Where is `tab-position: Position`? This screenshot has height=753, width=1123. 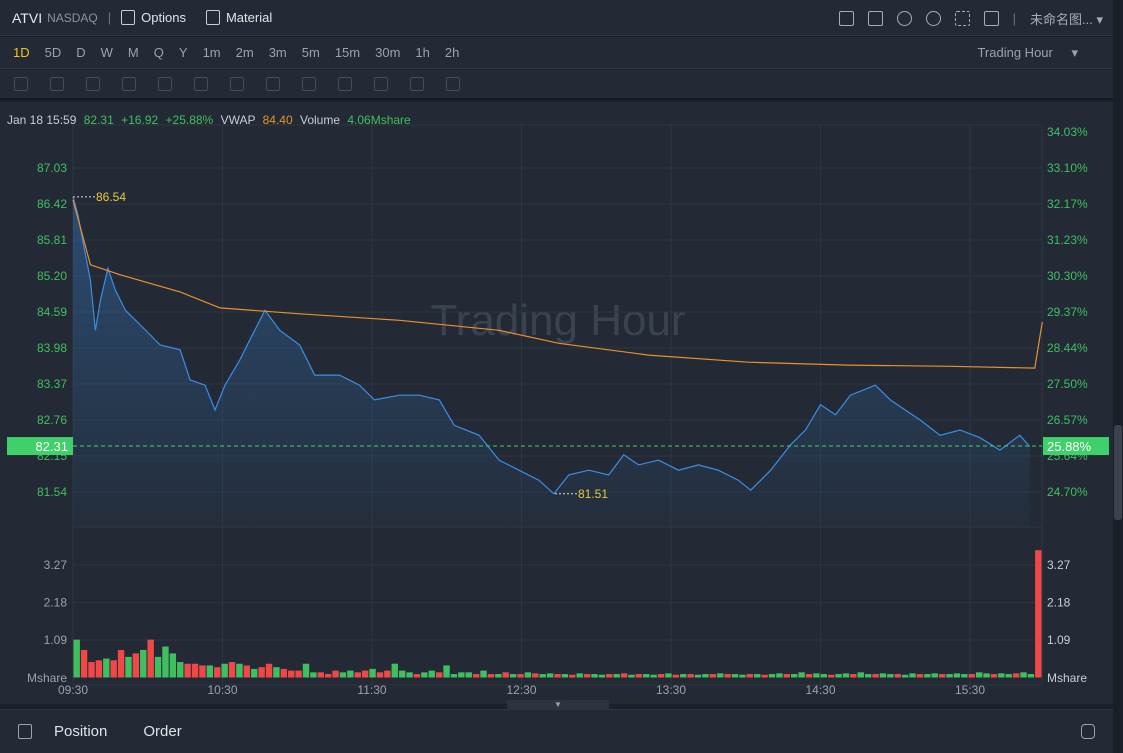 tab-position: Position is located at coordinates (80, 731).